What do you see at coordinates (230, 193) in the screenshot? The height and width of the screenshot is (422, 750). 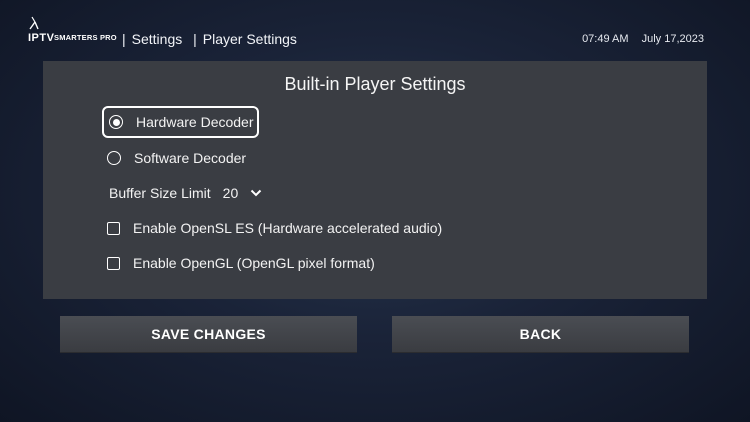 I see `buffer-size-value: 20` at bounding box center [230, 193].